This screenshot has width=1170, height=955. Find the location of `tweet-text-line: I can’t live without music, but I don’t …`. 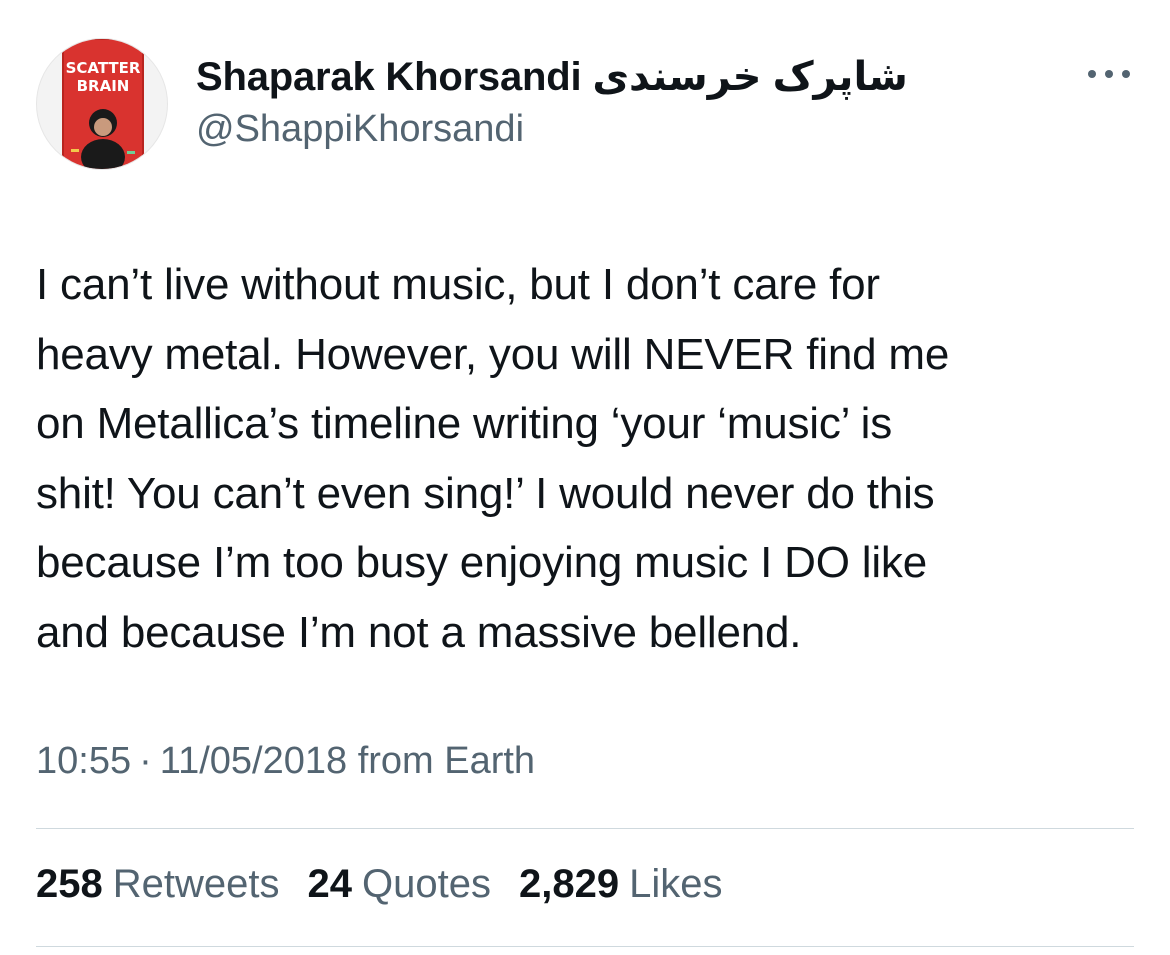

tweet-text-line: I can’t live without music, but I don’t … is located at coordinates (458, 284).